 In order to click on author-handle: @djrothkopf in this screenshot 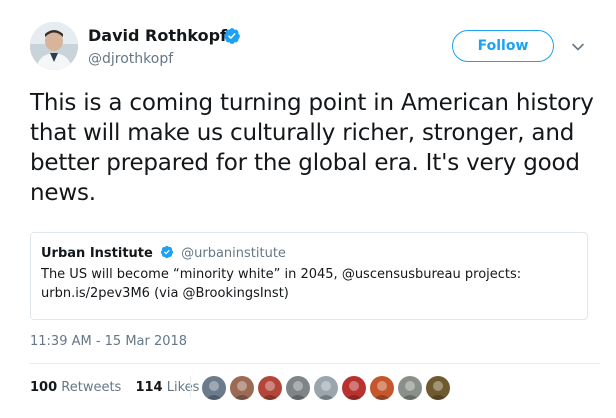, I will do `click(130, 59)`.